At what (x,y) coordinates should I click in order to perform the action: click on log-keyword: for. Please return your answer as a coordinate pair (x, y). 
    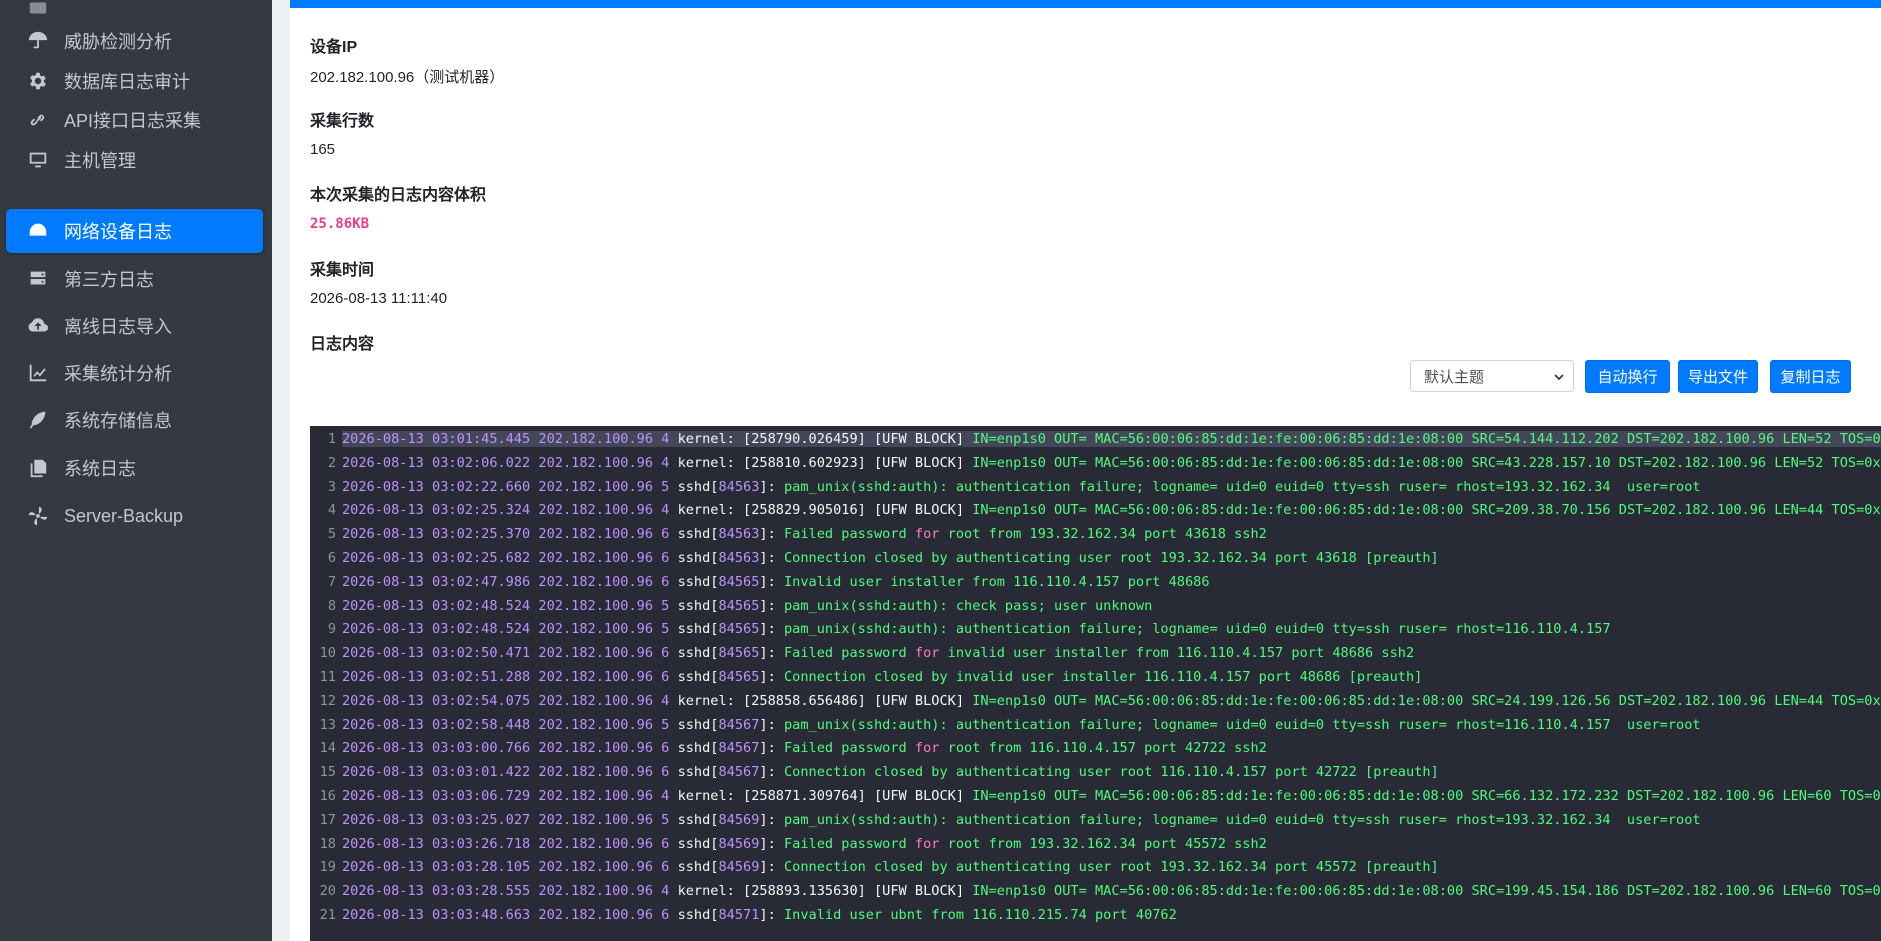
    Looking at the image, I should click on (927, 653).